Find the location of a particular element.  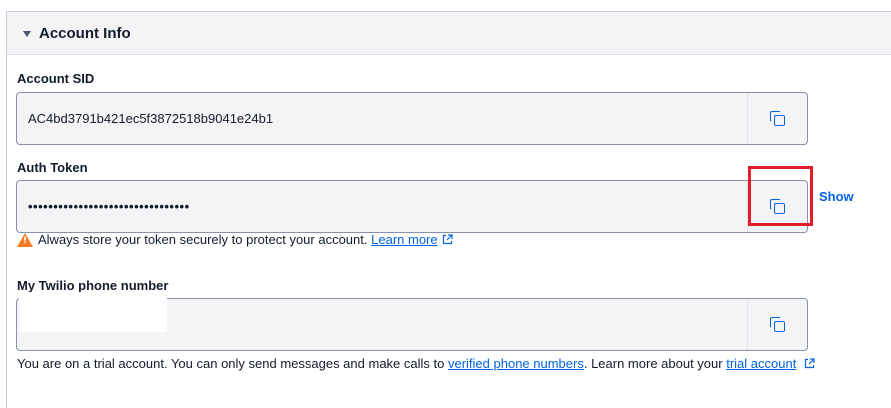

auth-token-value: •••••••••••••••••••••••••••••••• is located at coordinates (109, 206).